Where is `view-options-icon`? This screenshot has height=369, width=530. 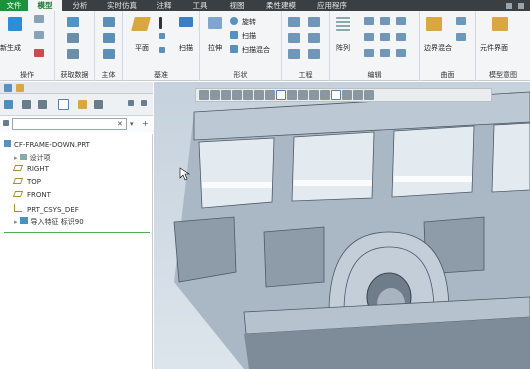
view-options-icon is located at coordinates (369, 95).